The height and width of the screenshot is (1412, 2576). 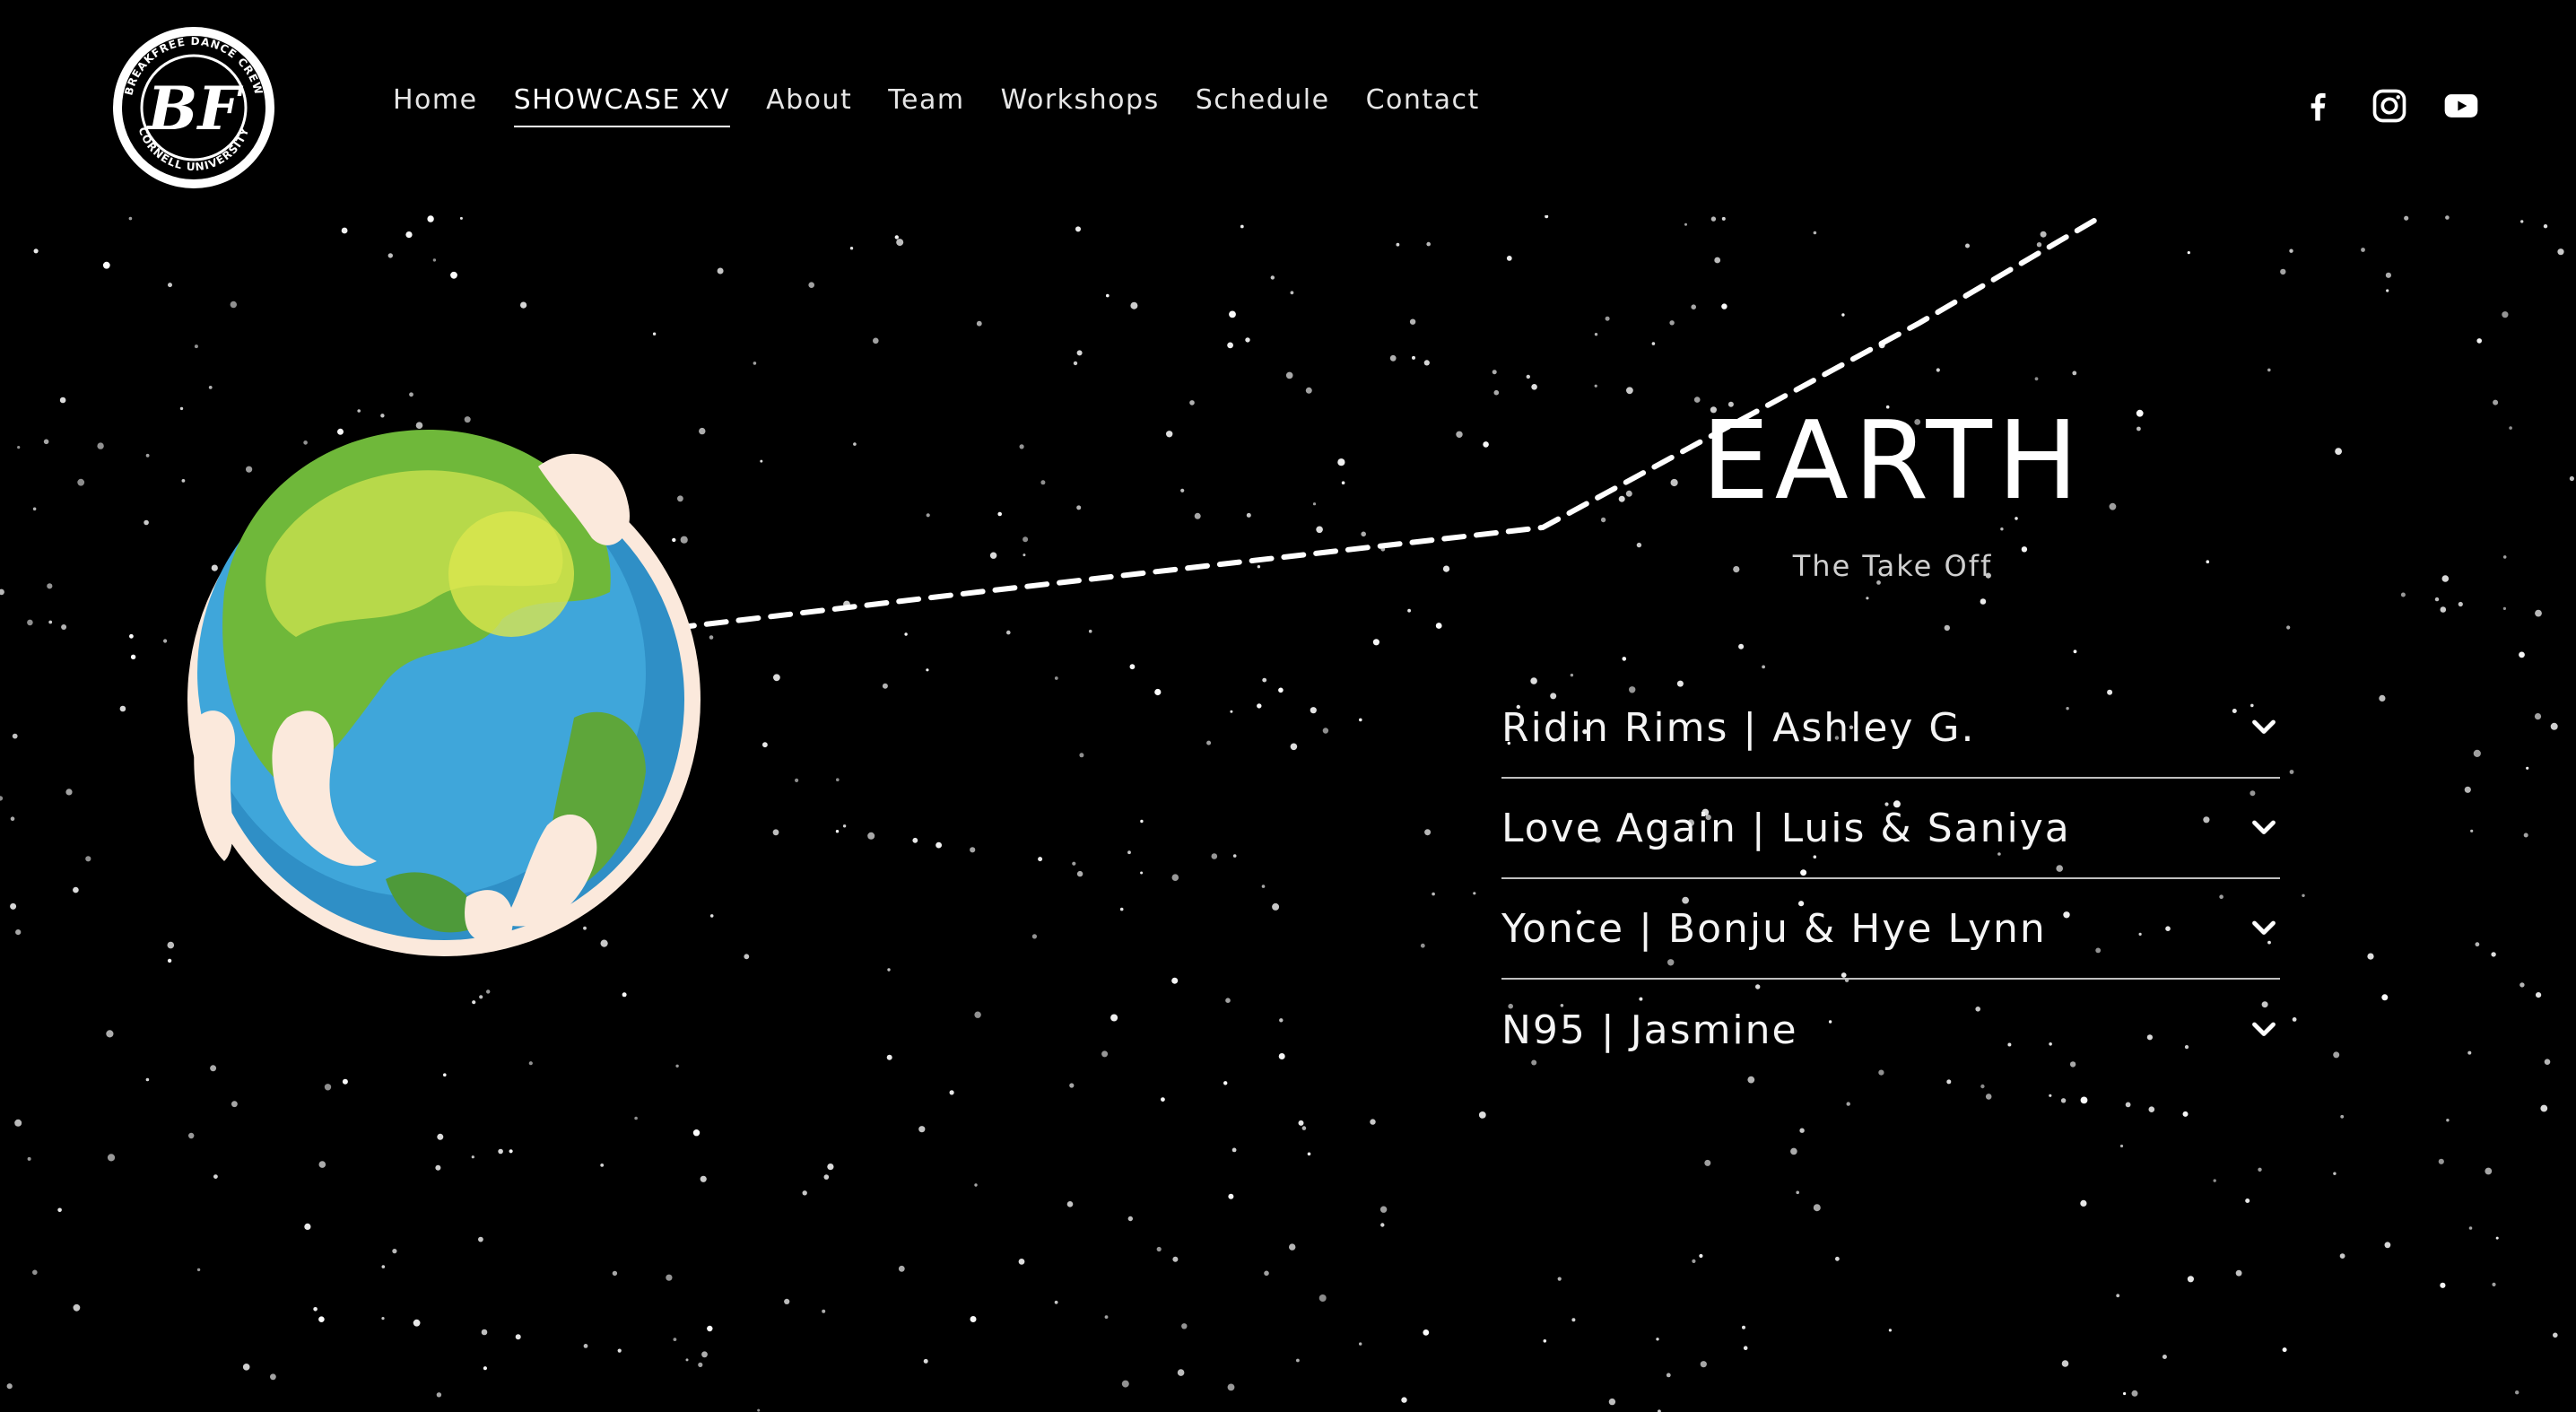 What do you see at coordinates (1423, 105) in the screenshot?
I see `nav-contact: Contact` at bounding box center [1423, 105].